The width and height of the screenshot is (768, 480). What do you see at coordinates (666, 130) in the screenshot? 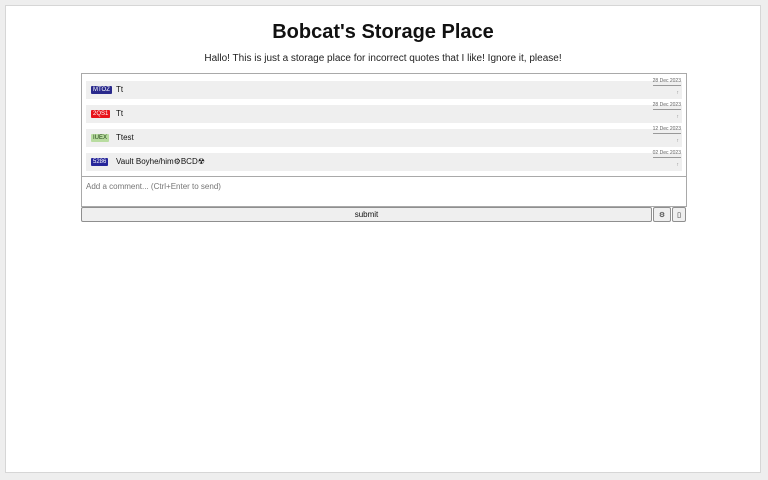
I see `comment-date: 12 Dec 2023` at bounding box center [666, 130].